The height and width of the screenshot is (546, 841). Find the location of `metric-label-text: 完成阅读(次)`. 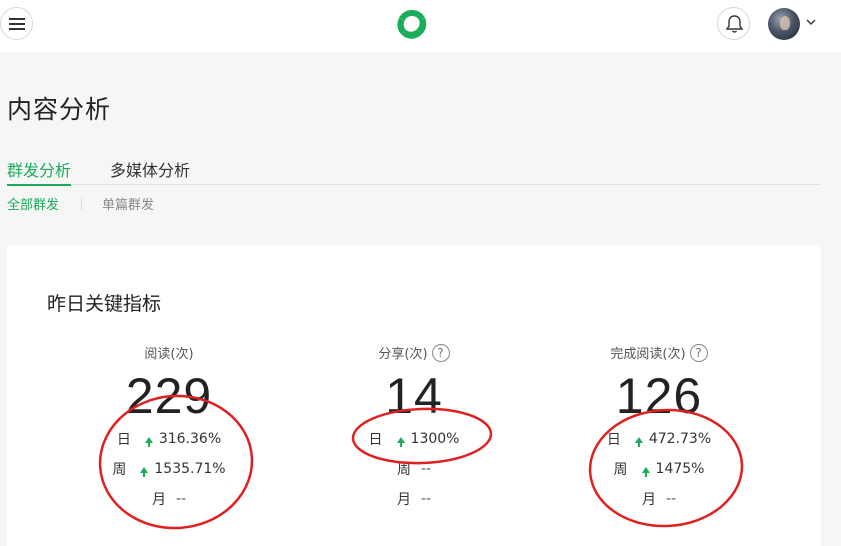

metric-label-text: 完成阅读(次) is located at coordinates (648, 354).